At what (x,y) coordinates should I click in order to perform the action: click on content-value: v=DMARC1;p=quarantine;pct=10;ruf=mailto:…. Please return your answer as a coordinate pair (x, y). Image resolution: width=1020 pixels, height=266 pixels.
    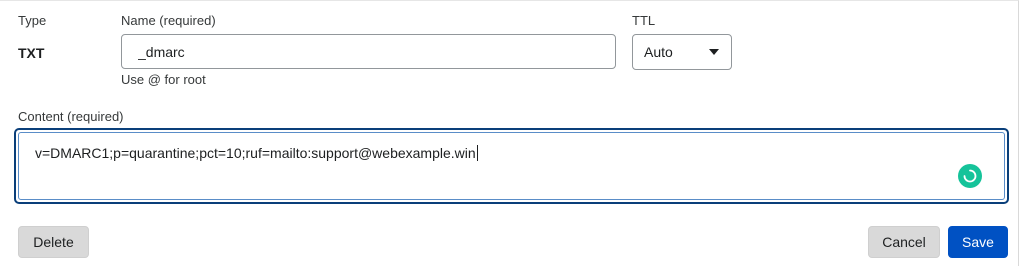
    Looking at the image, I should click on (255, 153).